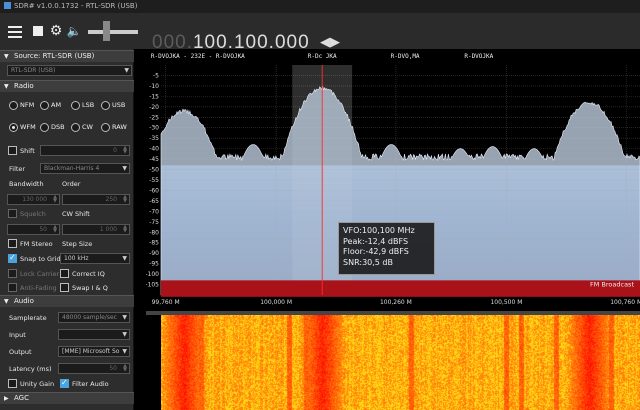  What do you see at coordinates (154, 128) in the screenshot?
I see `y-tick-label: -30` at bounding box center [154, 128].